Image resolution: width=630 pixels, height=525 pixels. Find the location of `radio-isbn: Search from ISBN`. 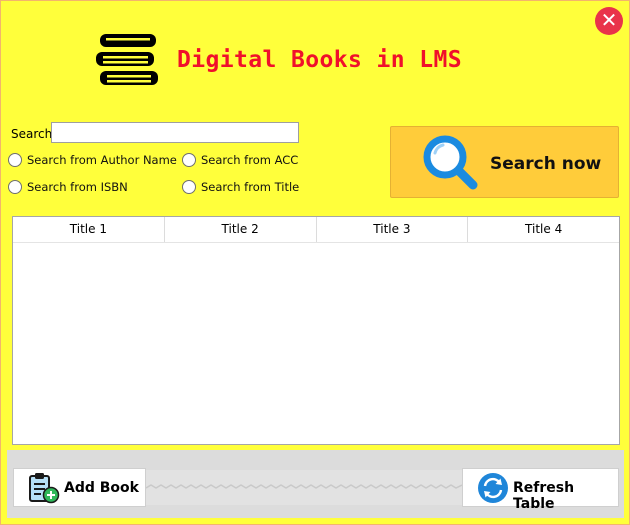

radio-isbn: Search from ISBN is located at coordinates (68, 187).